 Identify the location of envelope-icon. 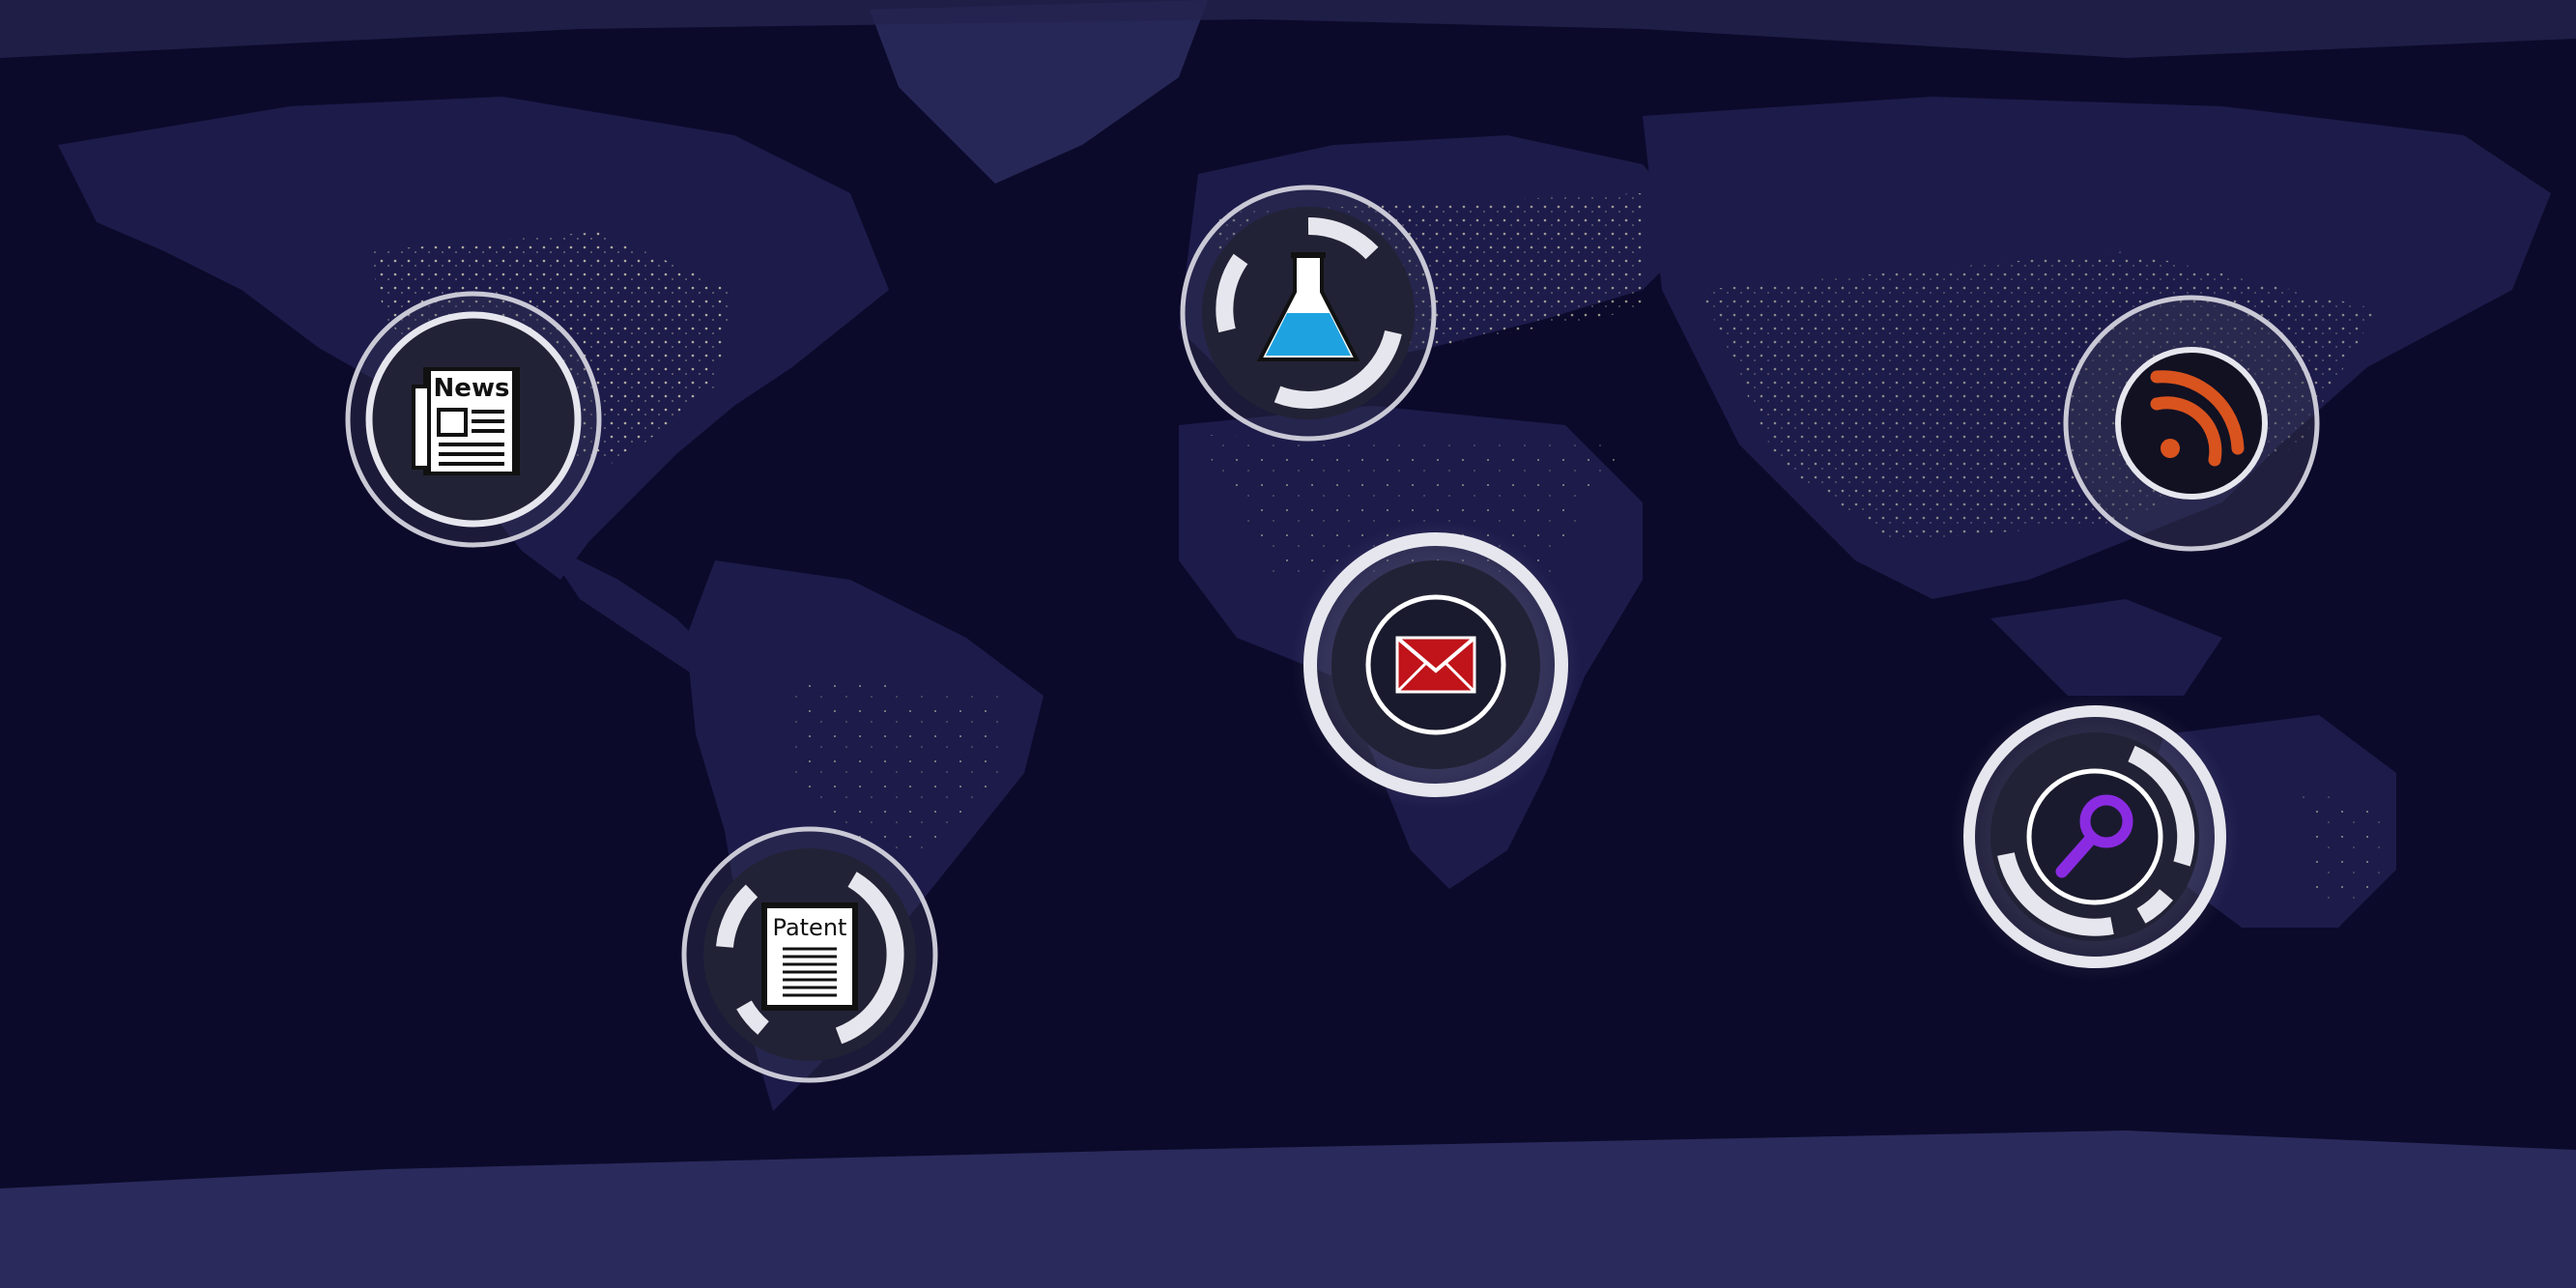
(1436, 665).